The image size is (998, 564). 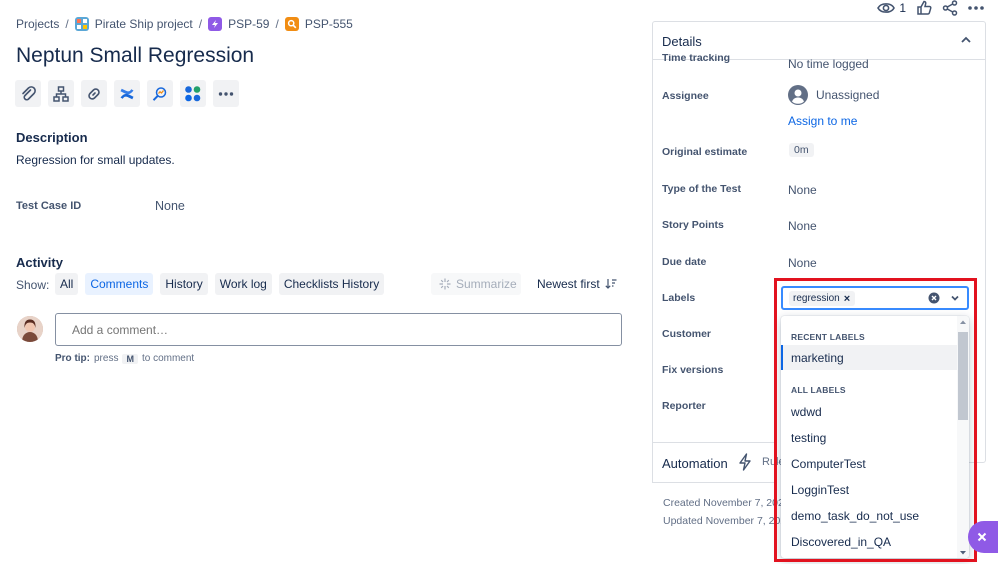 I want to click on time-tracking-label: Time tracking, so click(x=696, y=59).